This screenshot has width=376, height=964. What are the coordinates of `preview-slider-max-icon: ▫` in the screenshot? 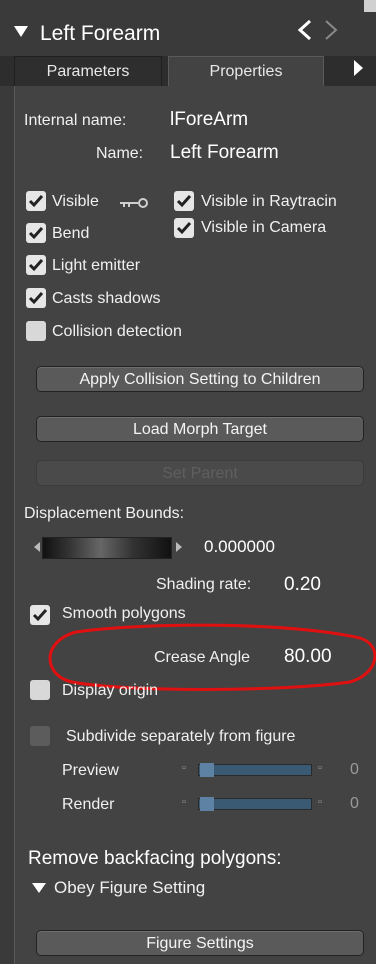 It's located at (320, 768).